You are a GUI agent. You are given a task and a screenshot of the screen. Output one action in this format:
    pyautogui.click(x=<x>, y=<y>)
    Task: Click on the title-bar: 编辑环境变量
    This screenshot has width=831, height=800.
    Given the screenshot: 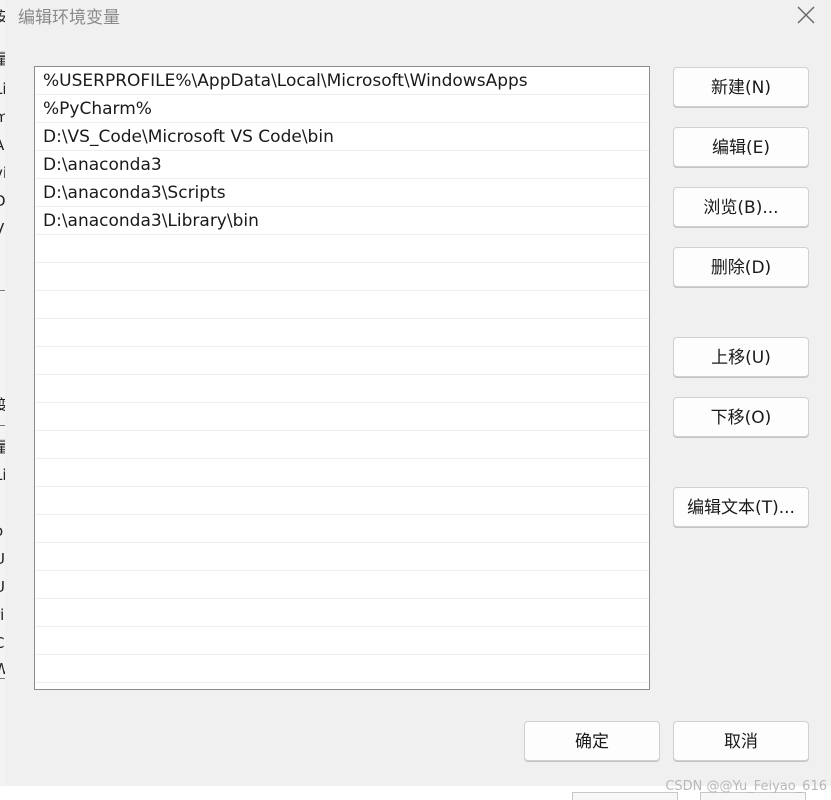 What is the action you would take?
    pyautogui.click(x=418, y=17)
    